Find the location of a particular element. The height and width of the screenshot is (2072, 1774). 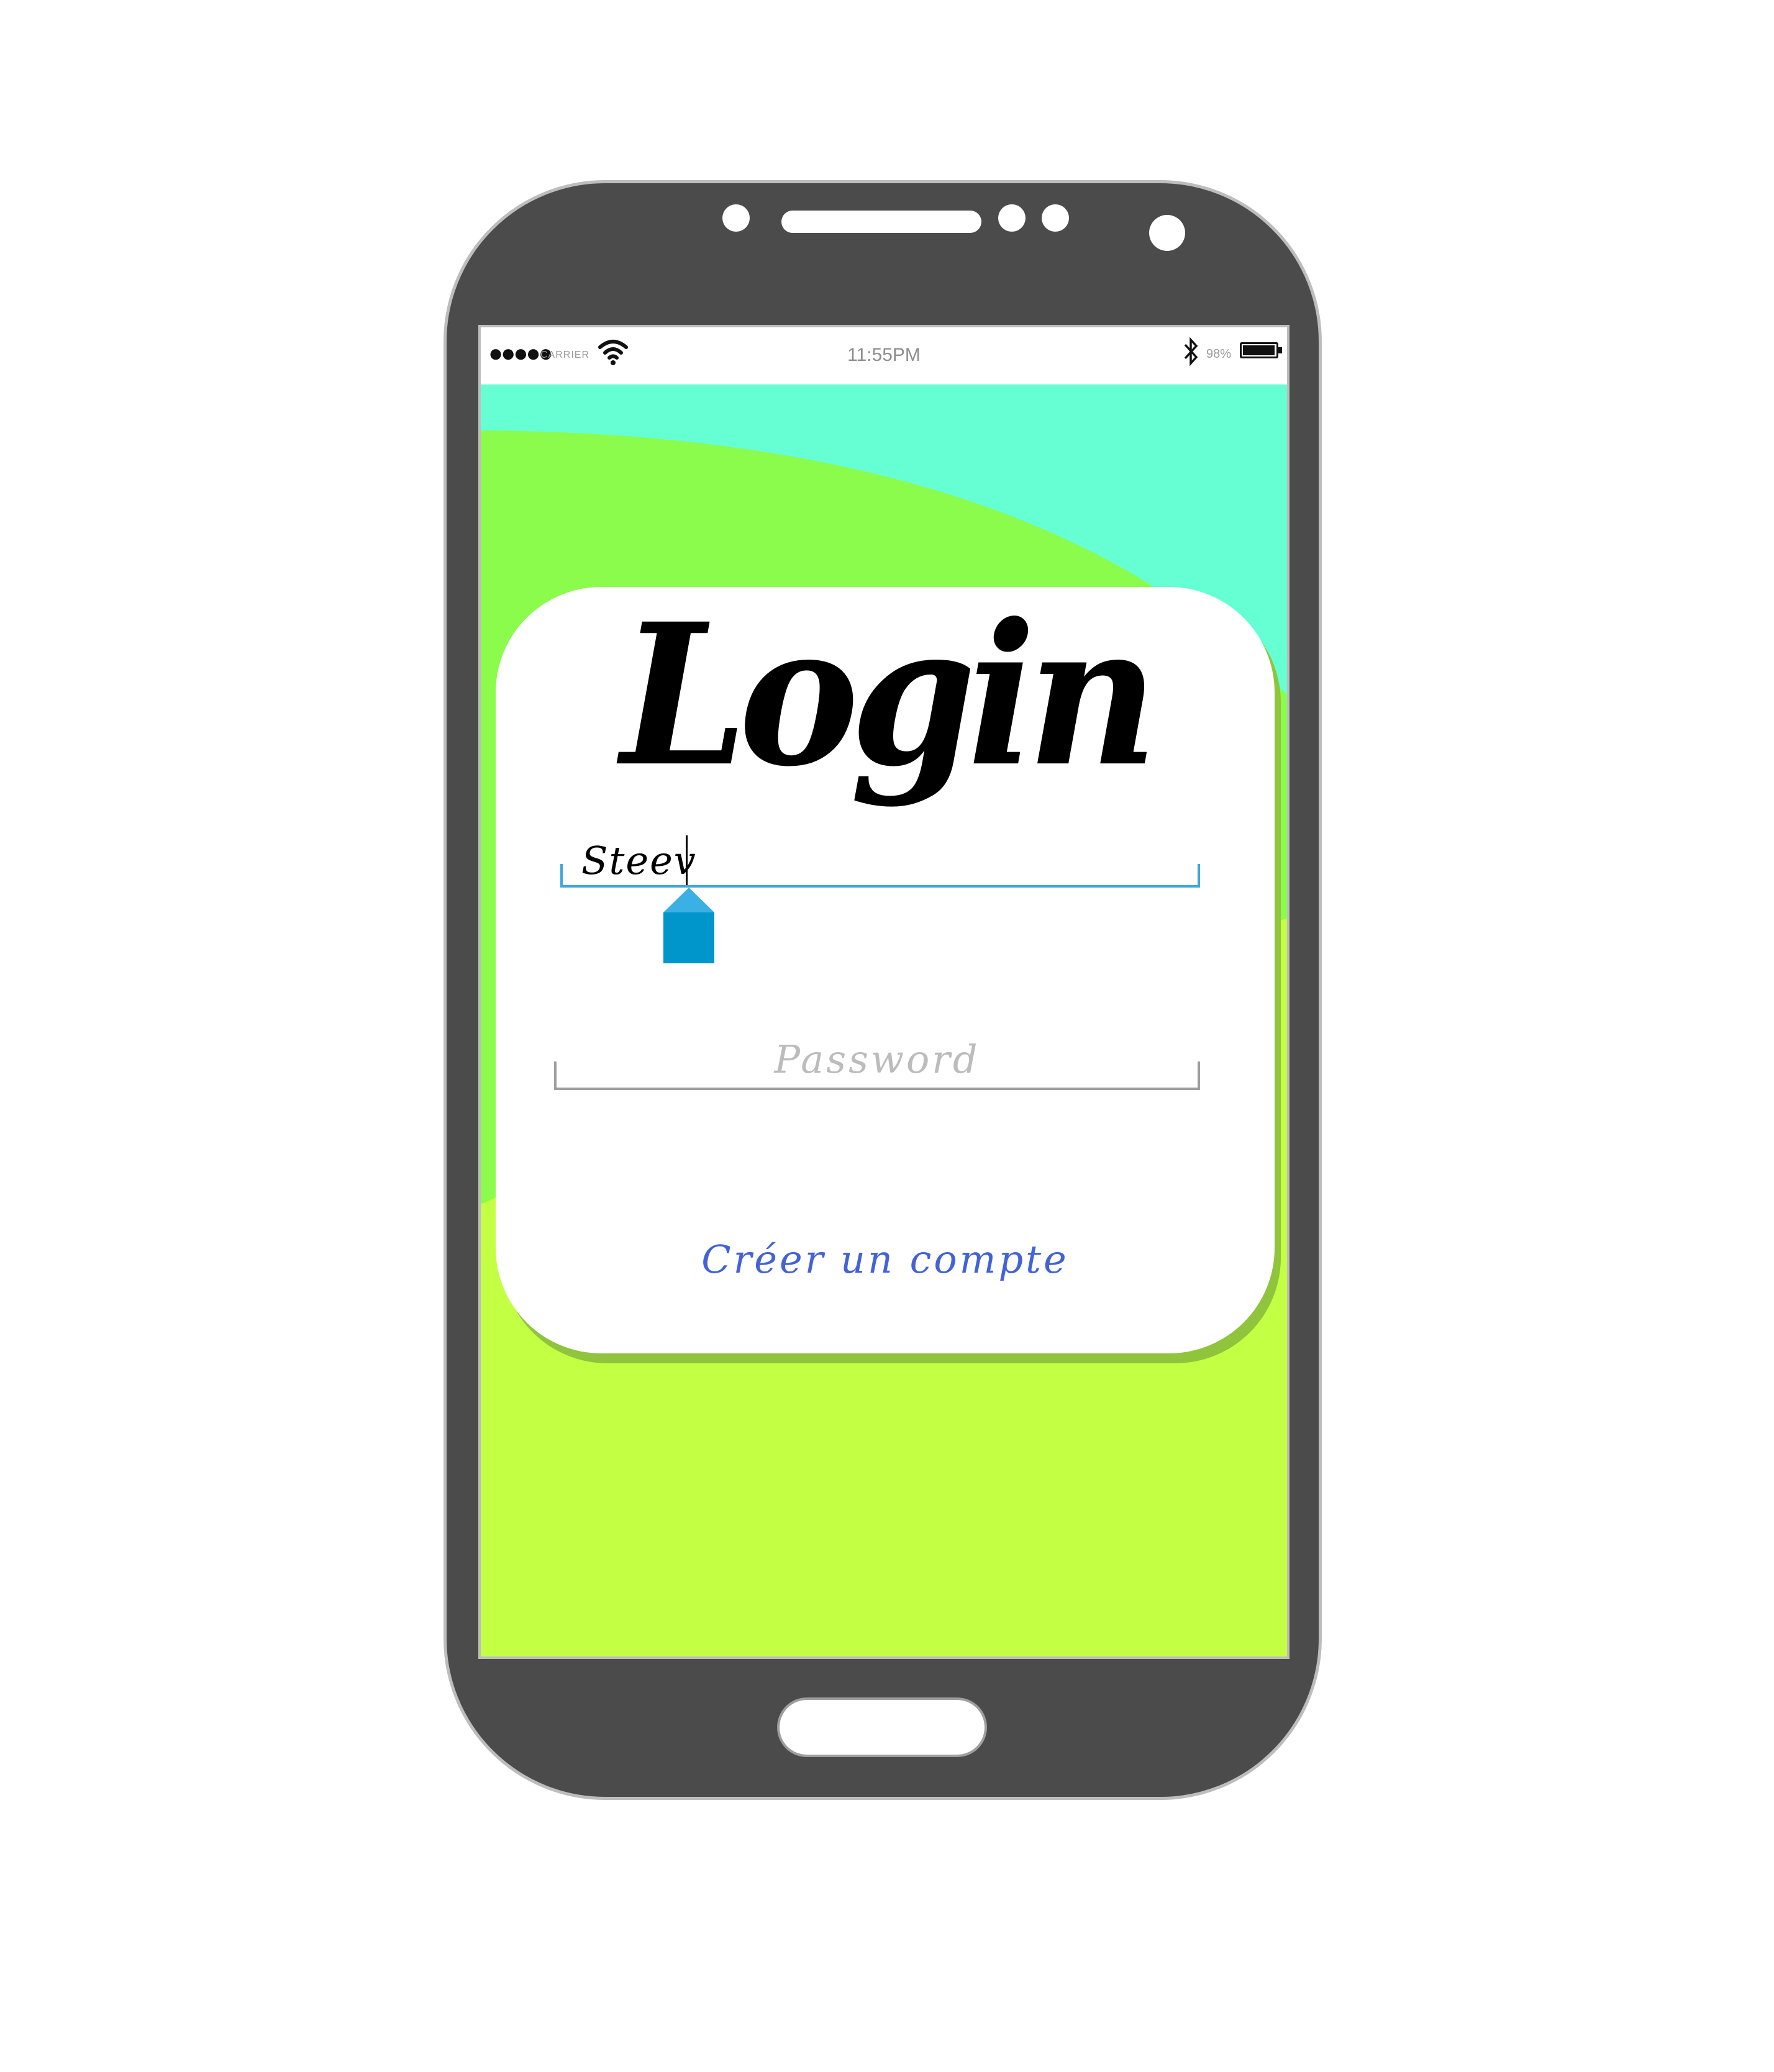

battery-level-fill is located at coordinates (1259, 350).